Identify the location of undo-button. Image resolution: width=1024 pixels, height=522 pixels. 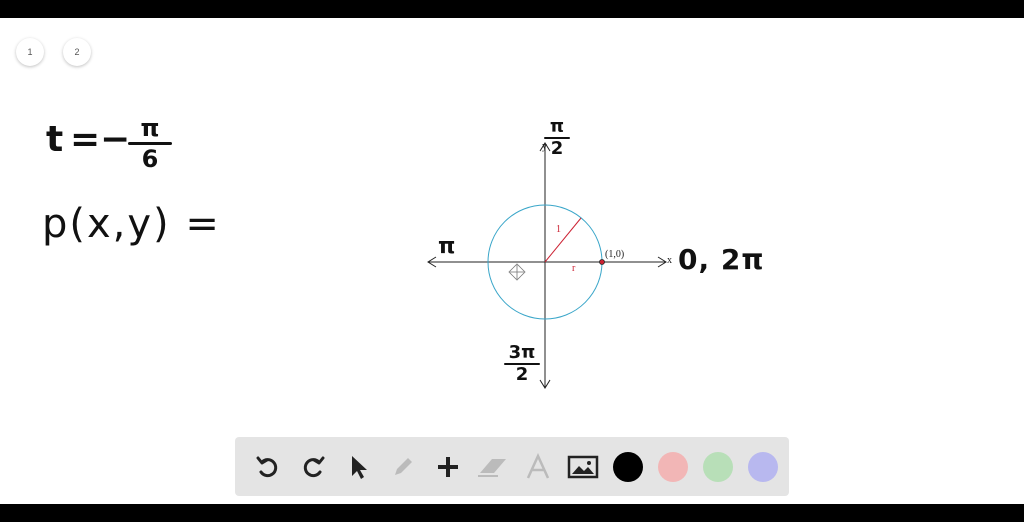
(267, 466).